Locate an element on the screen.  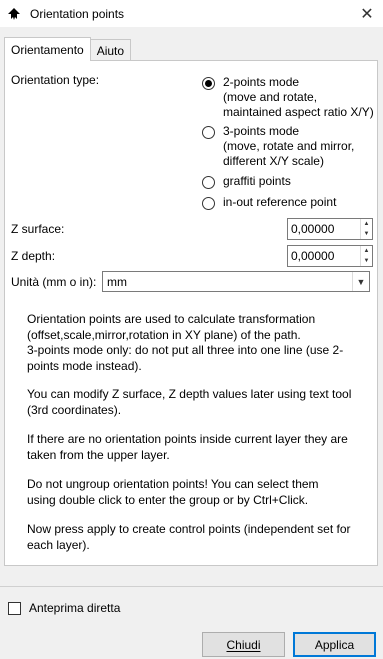
z-surface-label: Z surface: is located at coordinates (38, 229).